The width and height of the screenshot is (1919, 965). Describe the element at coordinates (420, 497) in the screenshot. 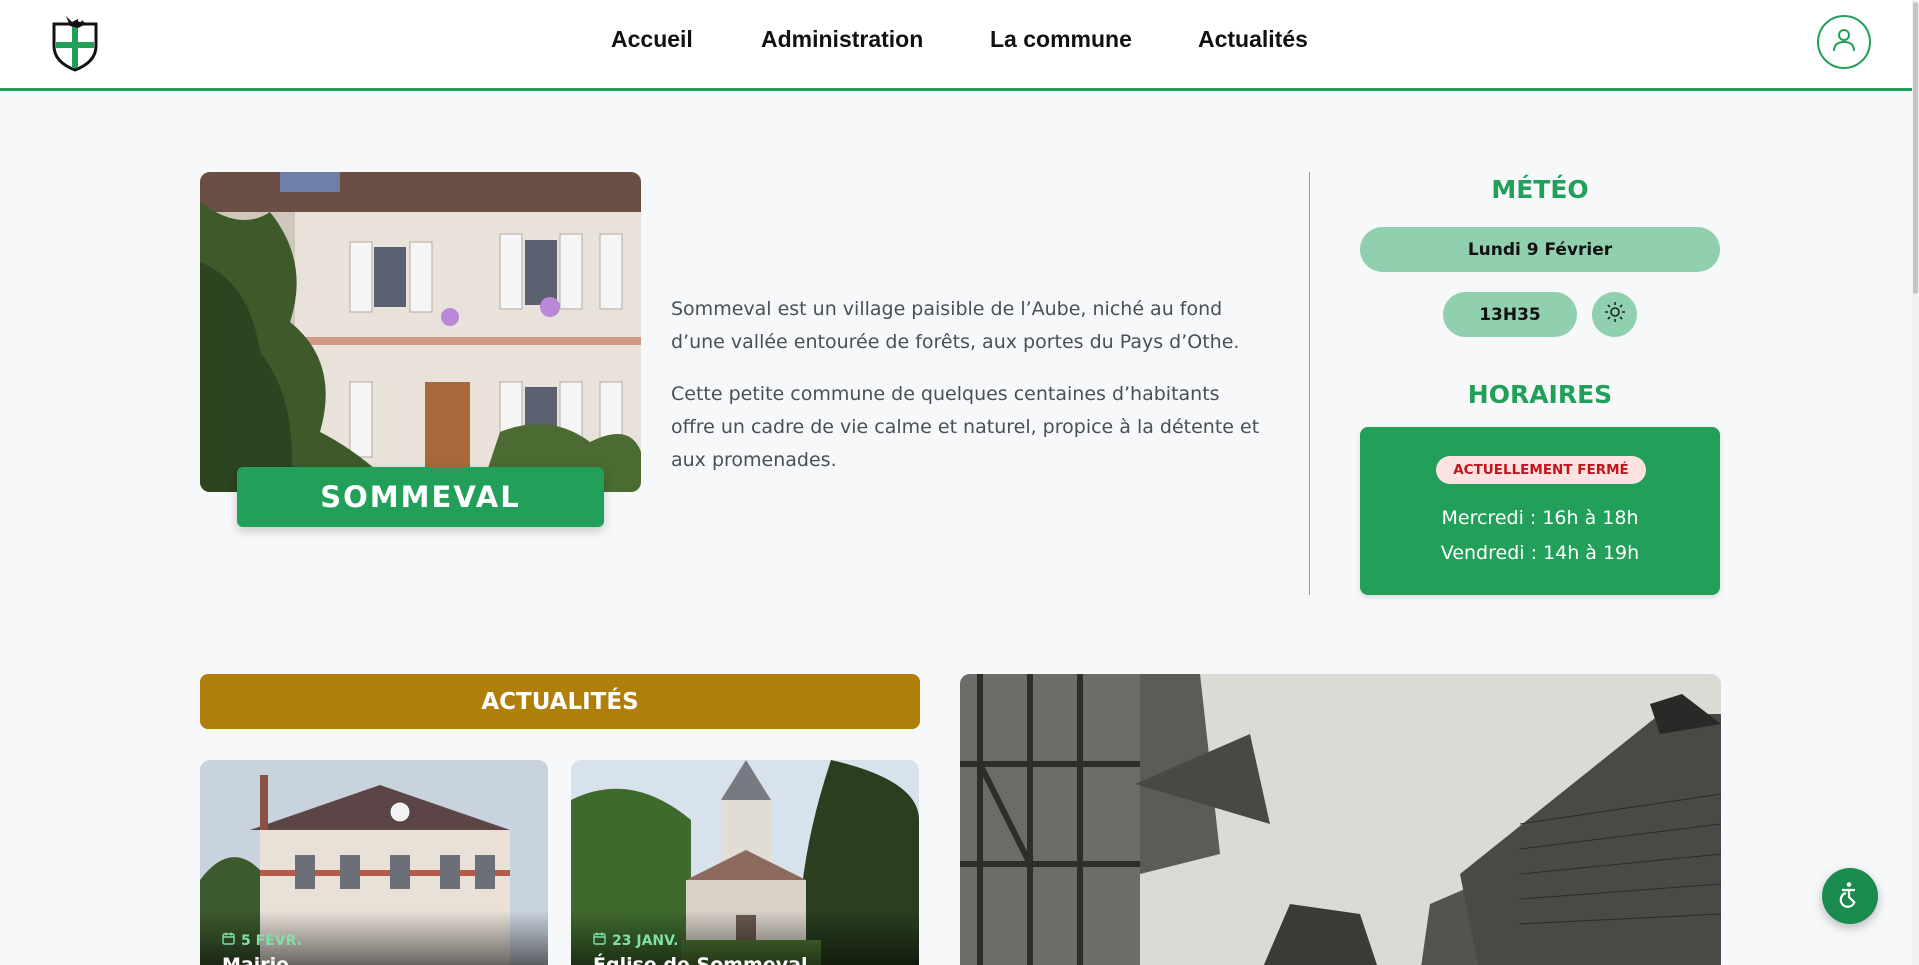

I see `village-name-badge: SOMMEVAL` at that location.